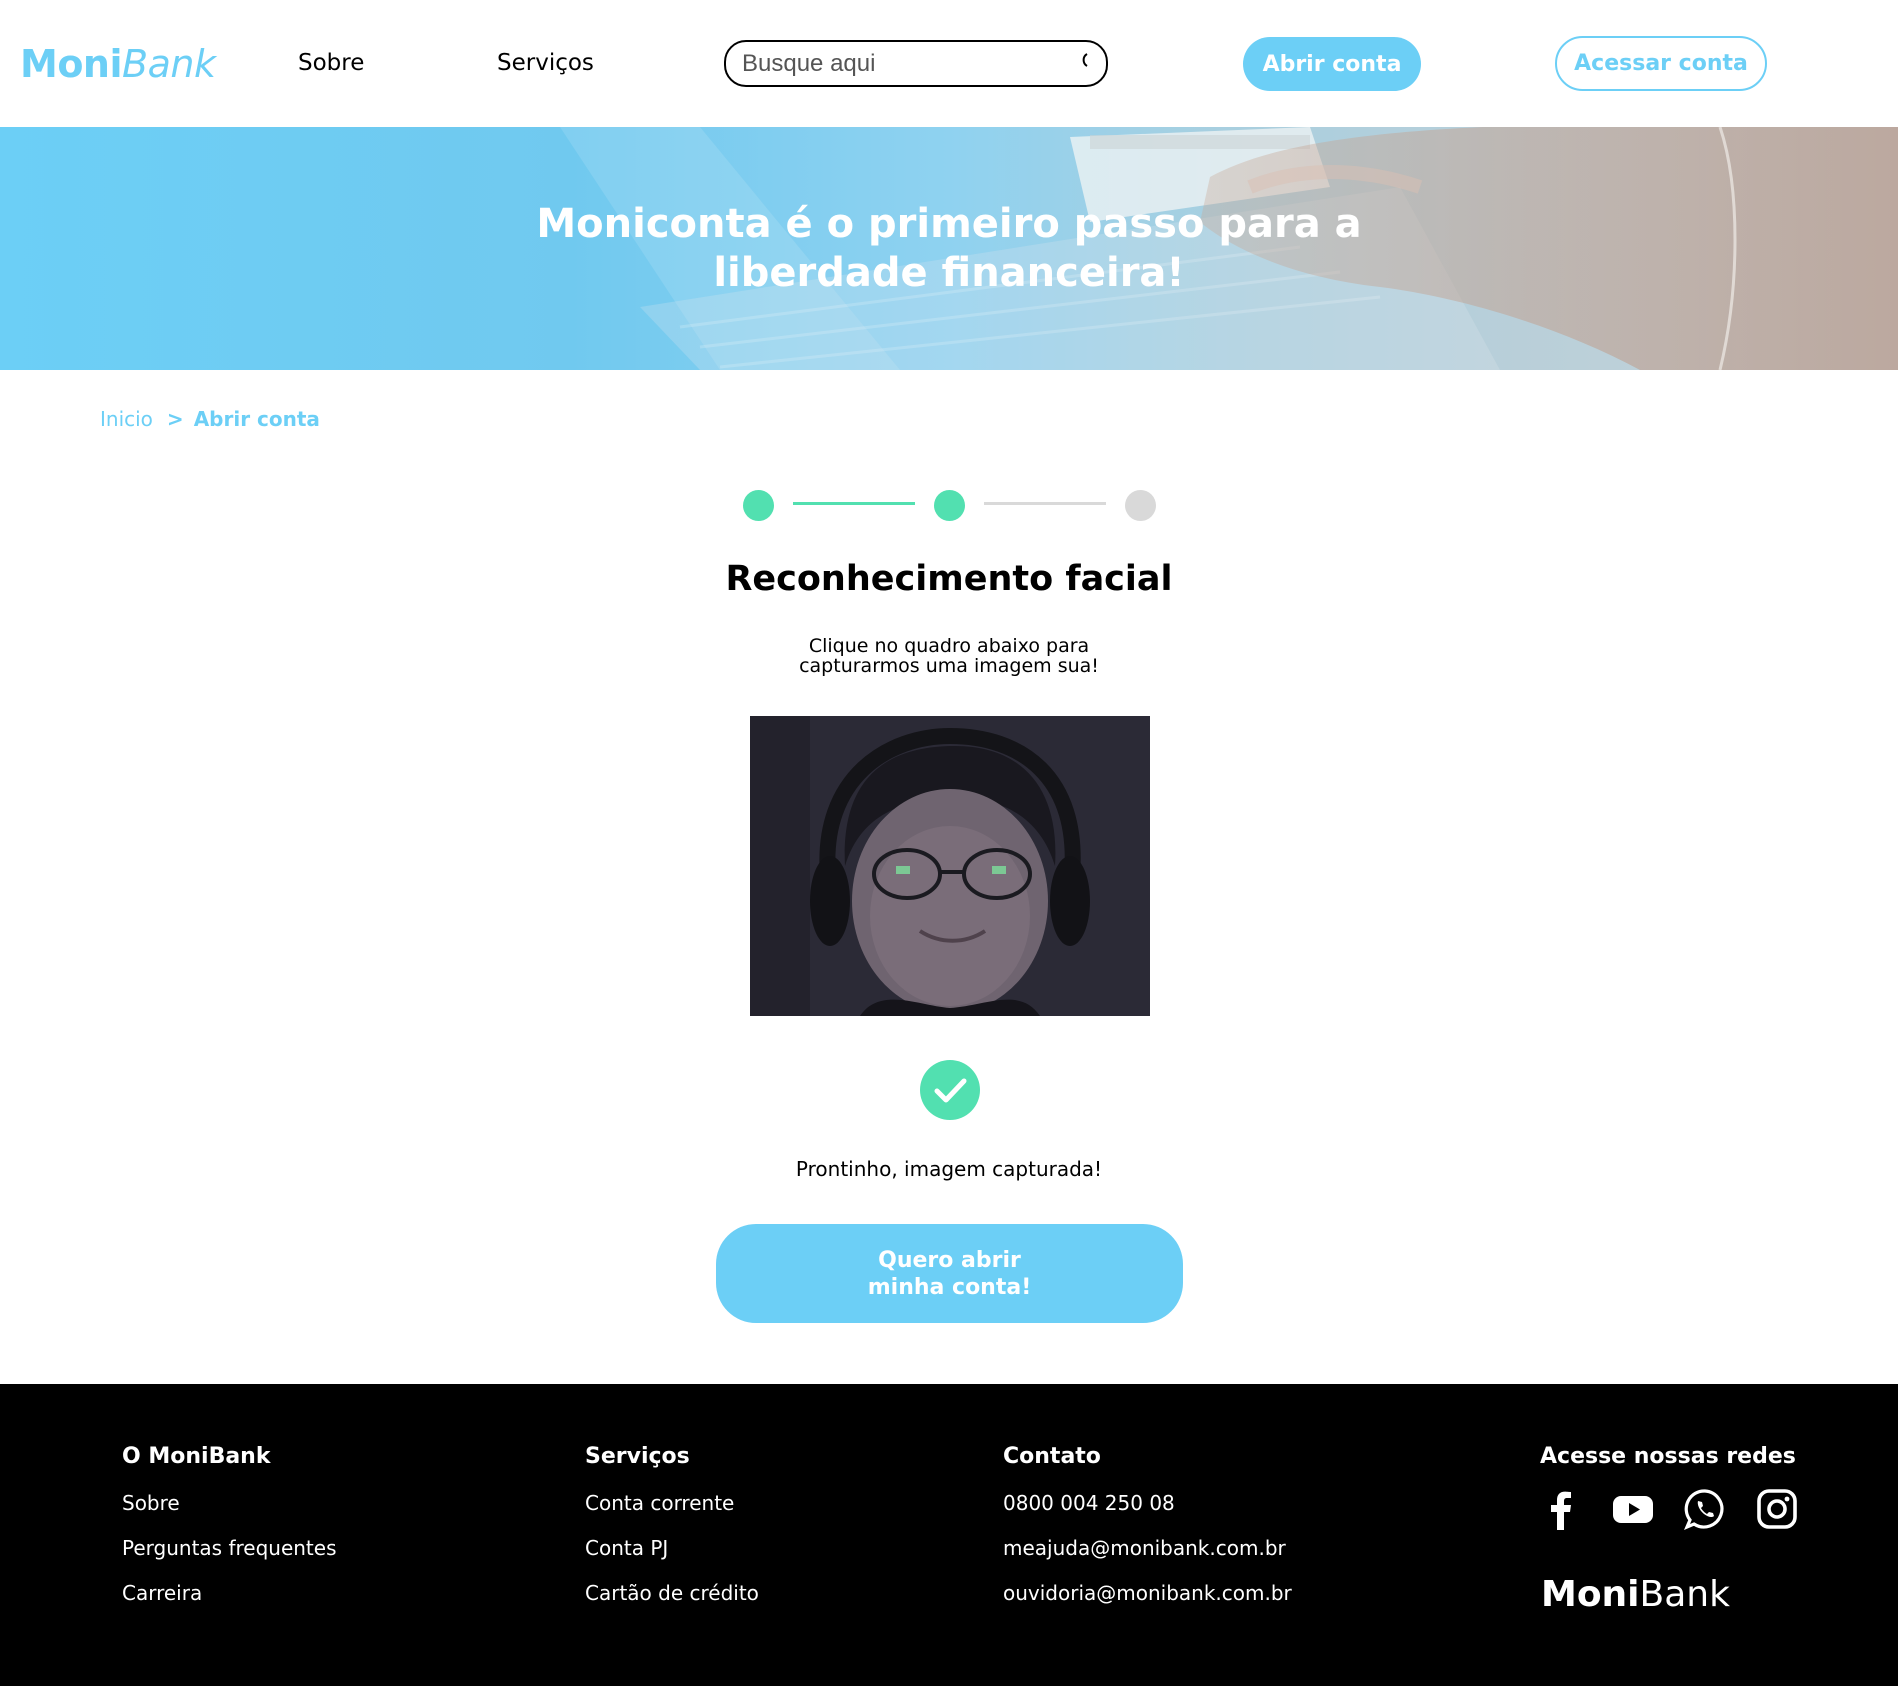 The width and height of the screenshot is (1898, 1686). What do you see at coordinates (1669, 1509) in the screenshot?
I see `social-links` at bounding box center [1669, 1509].